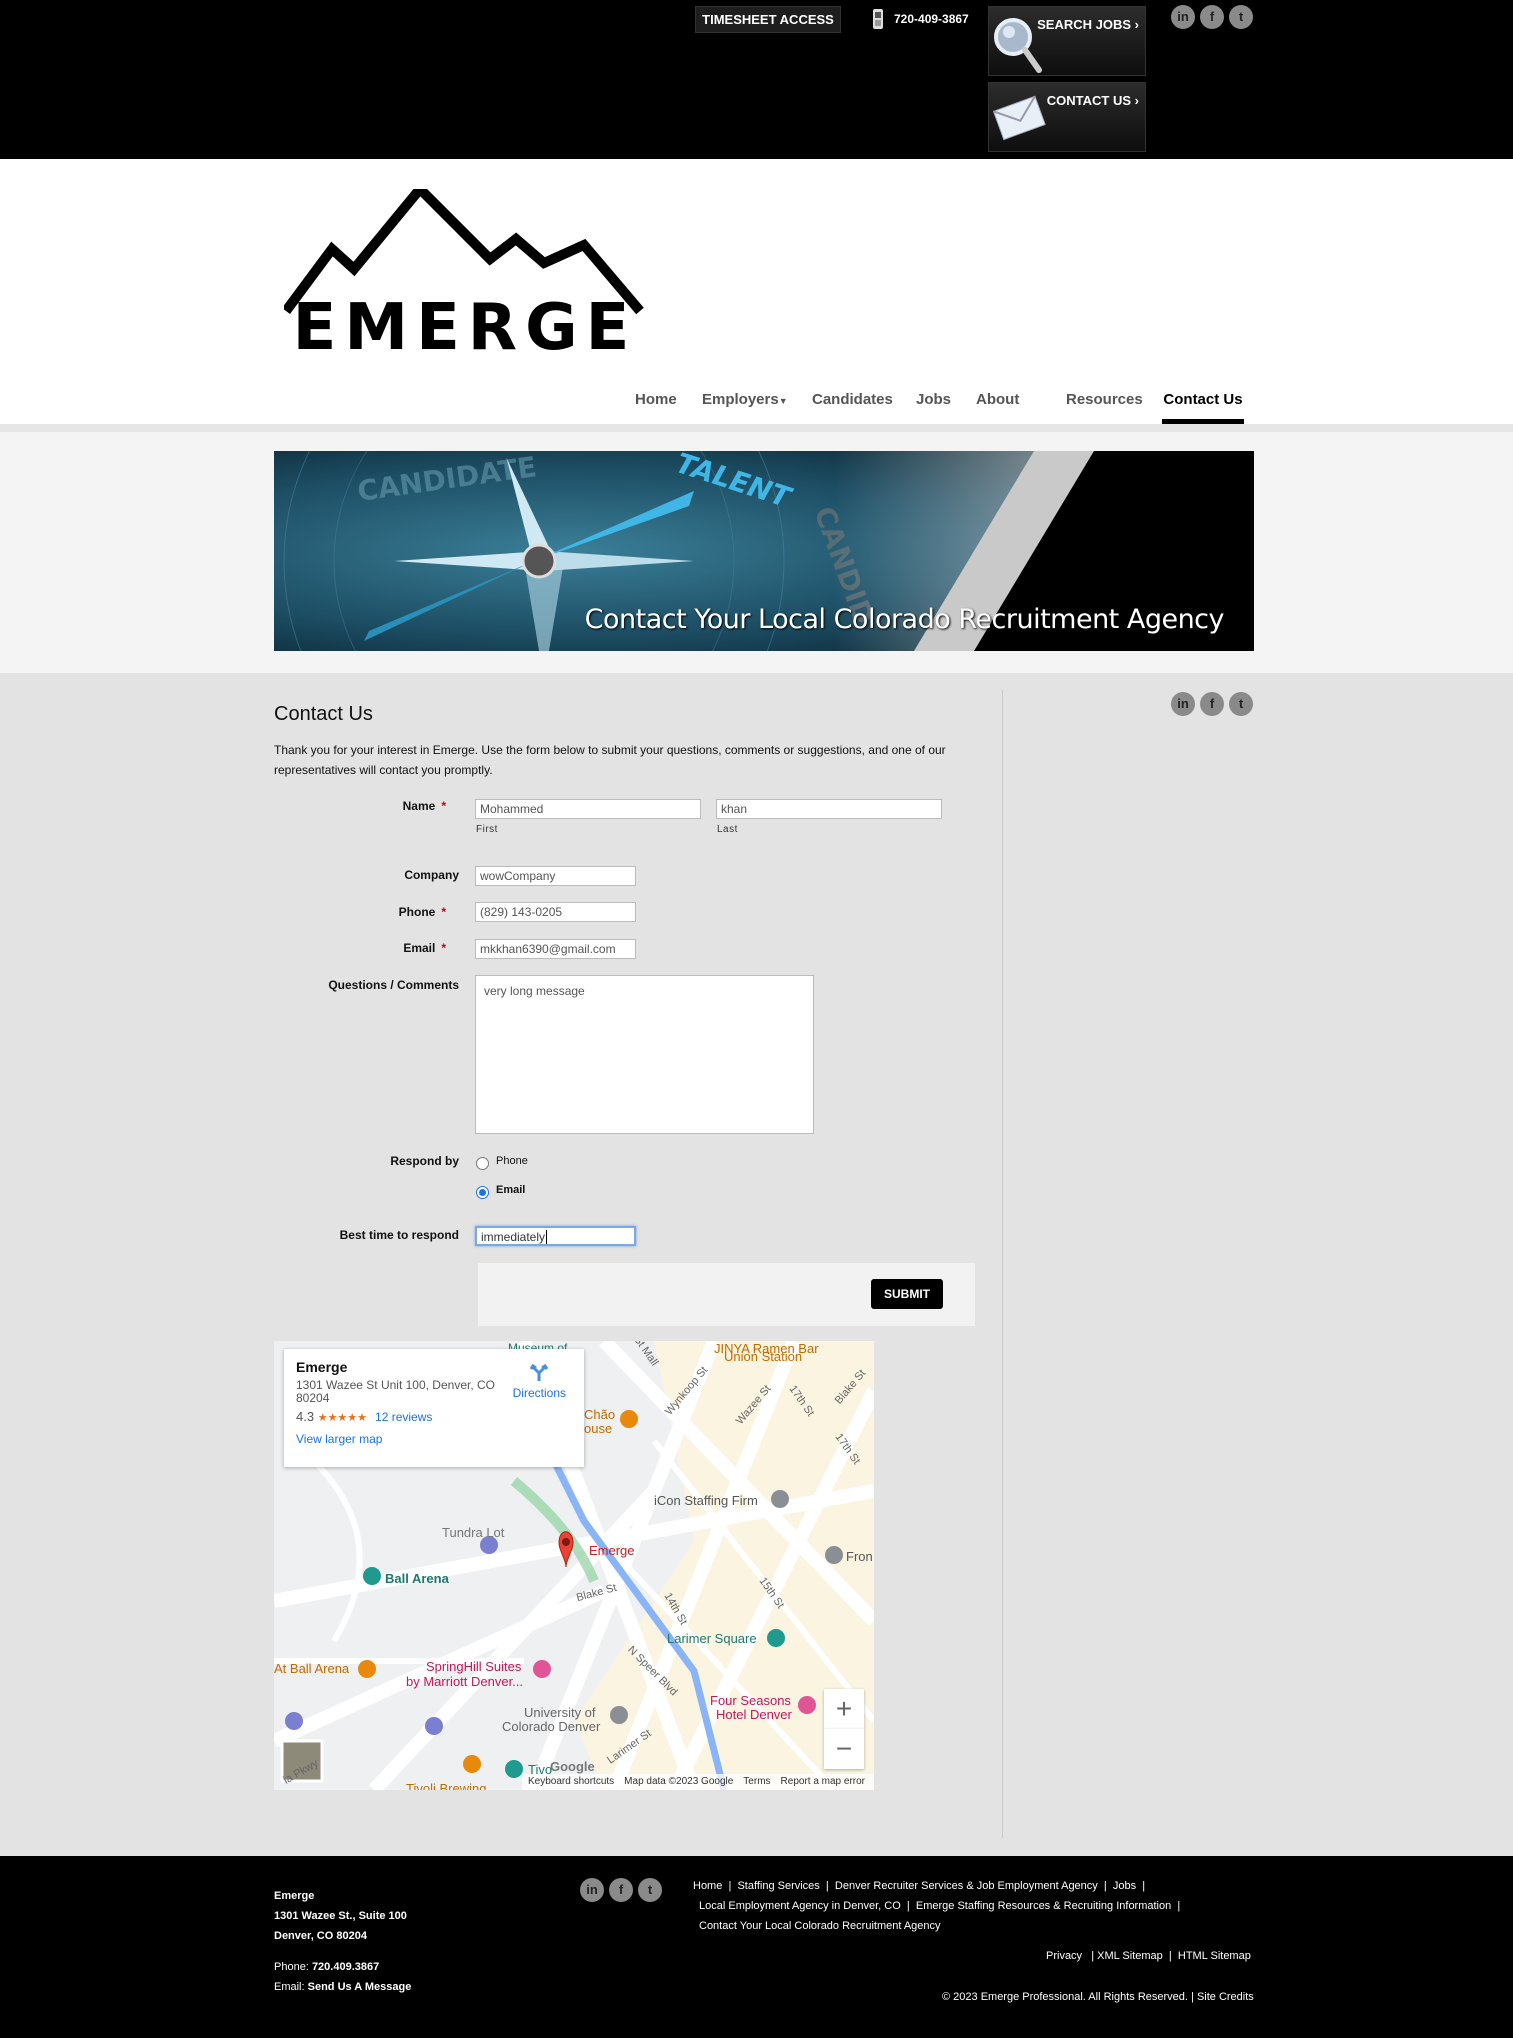 The image size is (1513, 2038). Describe the element at coordinates (644, 1054) in the screenshot. I see `comments-textarea: very long message` at that location.